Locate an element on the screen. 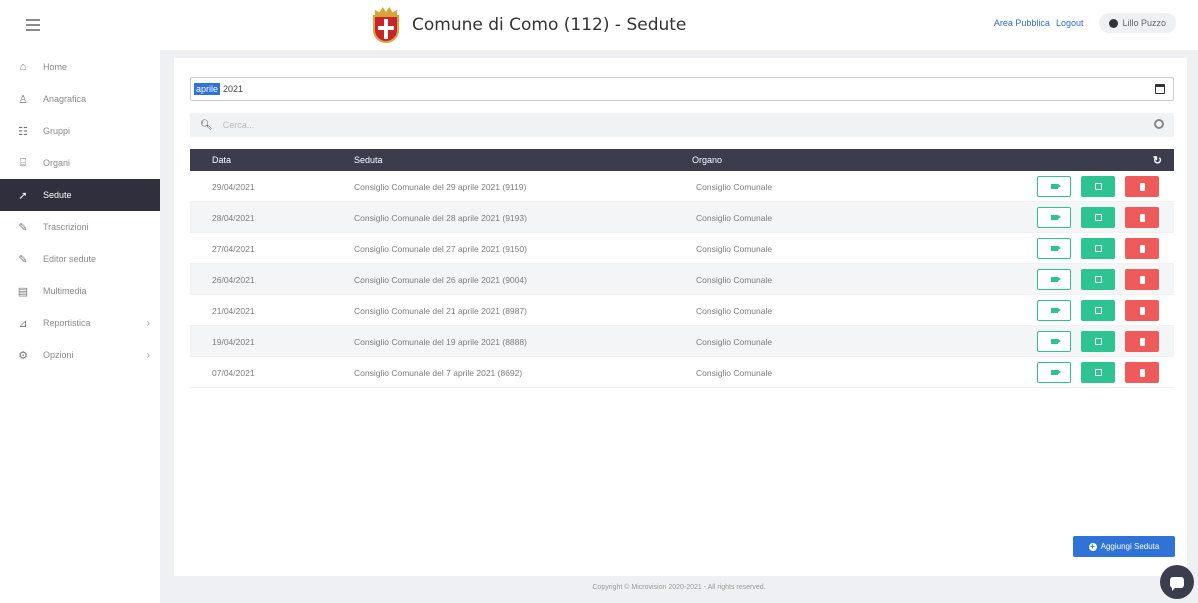  cell-date: 28/04/2021 is located at coordinates (233, 218).